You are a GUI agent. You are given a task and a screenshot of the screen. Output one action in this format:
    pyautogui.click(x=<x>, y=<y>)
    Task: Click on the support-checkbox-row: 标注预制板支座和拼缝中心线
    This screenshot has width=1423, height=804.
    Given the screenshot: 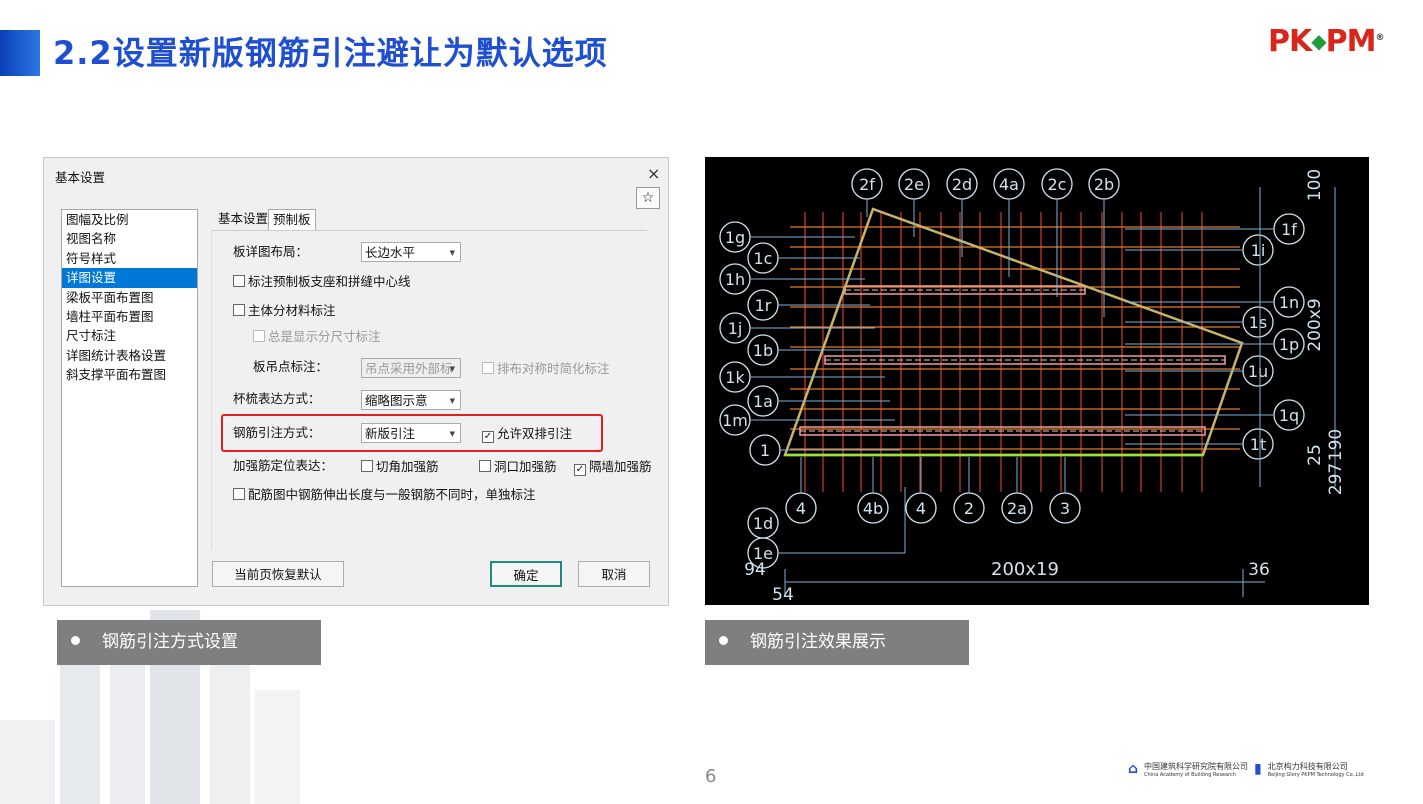 What is the action you would take?
    pyautogui.click(x=322, y=280)
    